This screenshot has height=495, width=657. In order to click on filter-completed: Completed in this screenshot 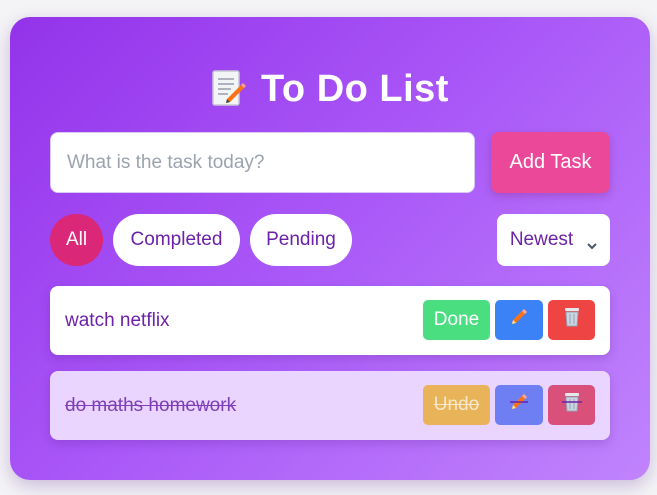, I will do `click(176, 240)`.